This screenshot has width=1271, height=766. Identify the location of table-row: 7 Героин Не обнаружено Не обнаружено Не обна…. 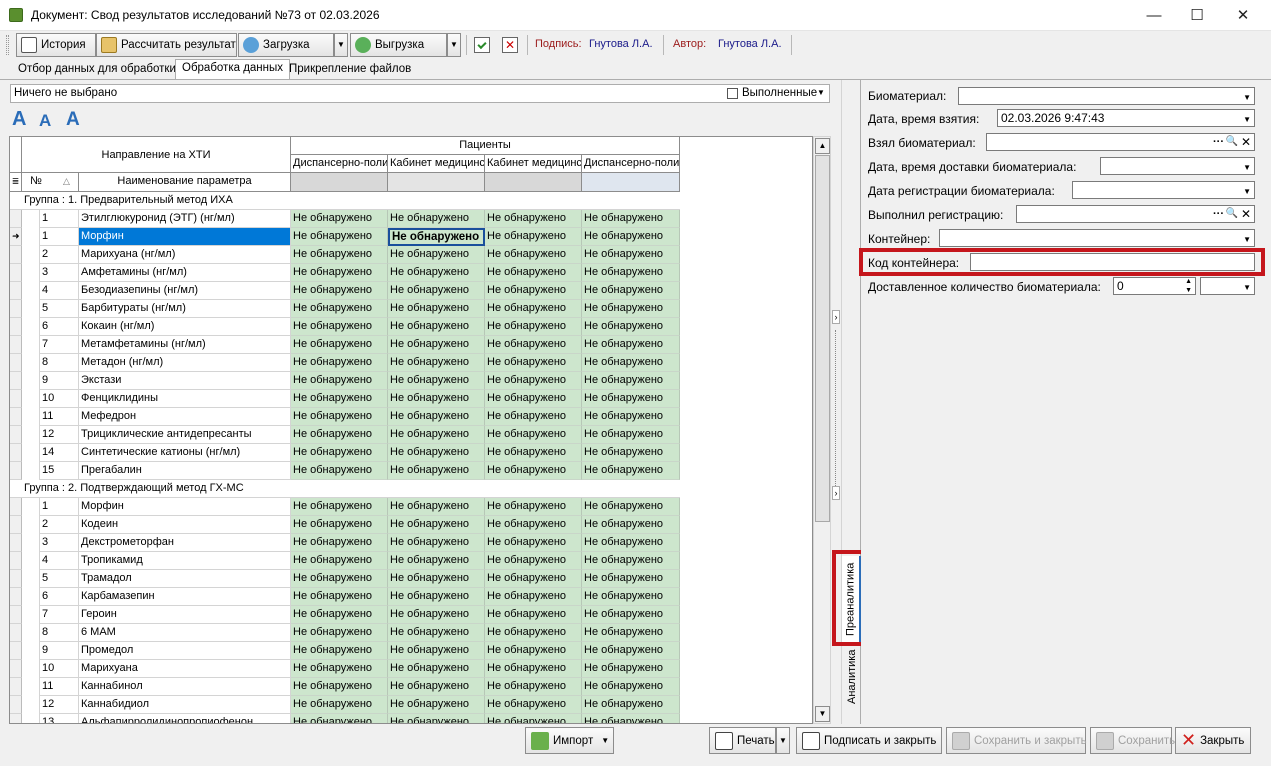
(345, 615).